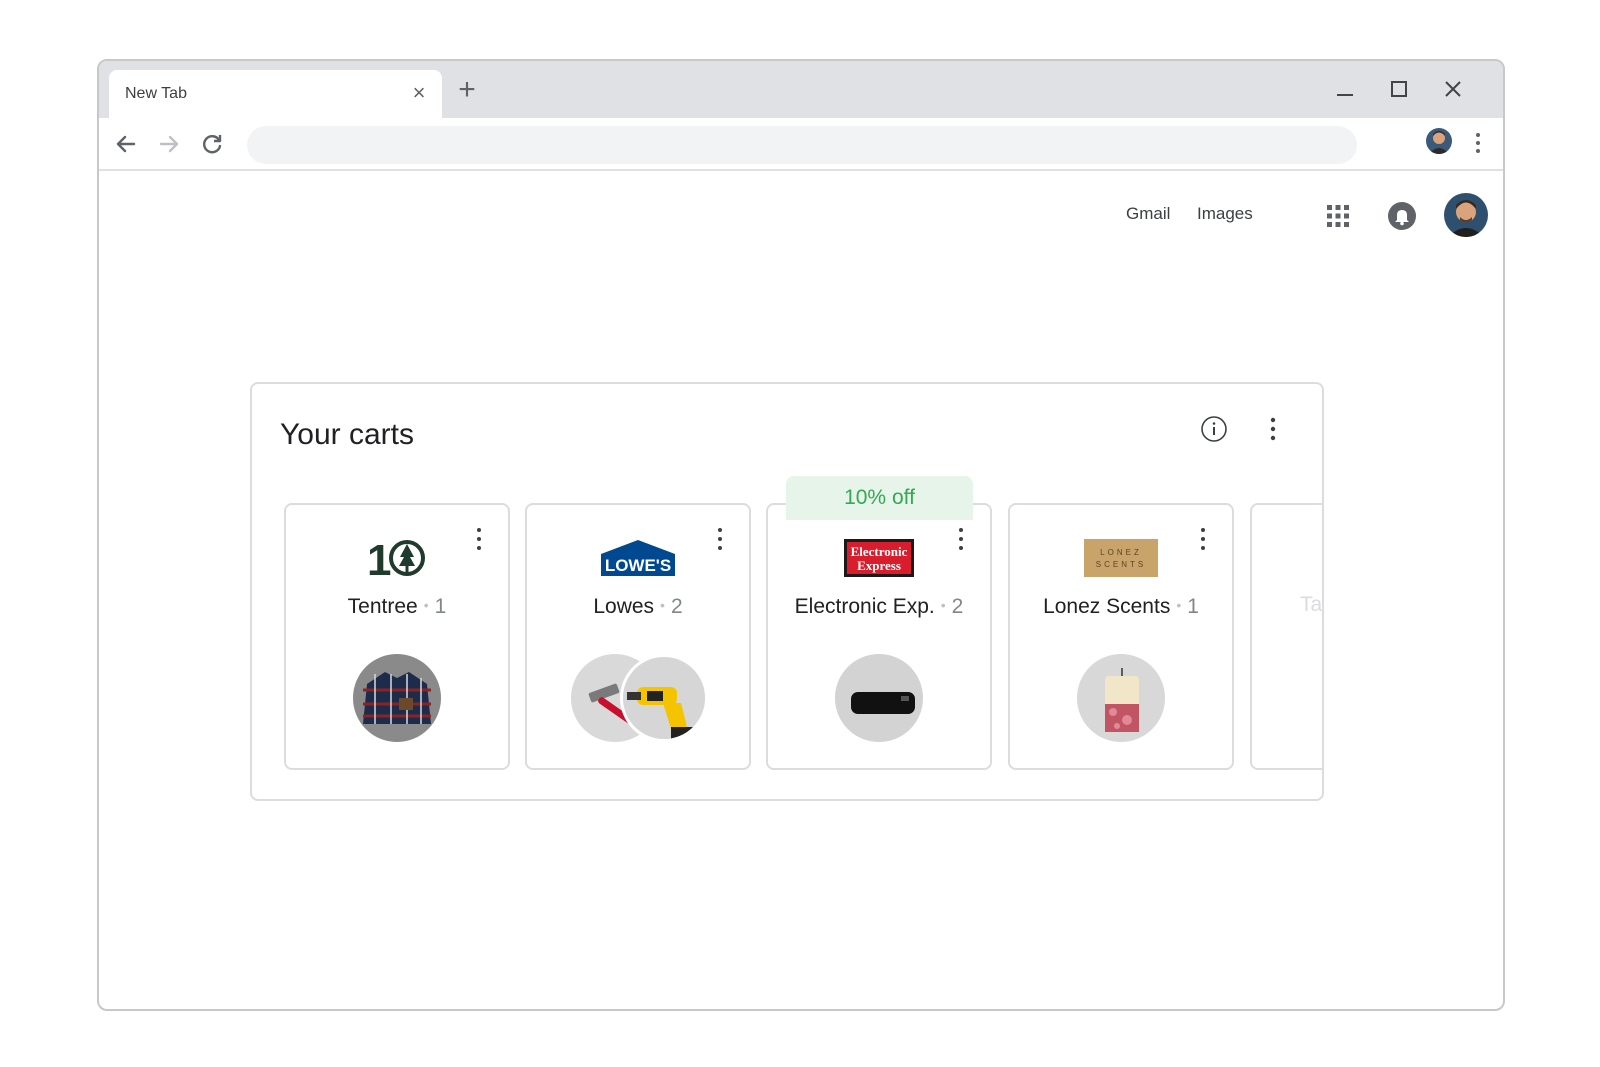 The width and height of the screenshot is (1600, 1067). What do you see at coordinates (1214, 429) in the screenshot?
I see `info-icon` at bounding box center [1214, 429].